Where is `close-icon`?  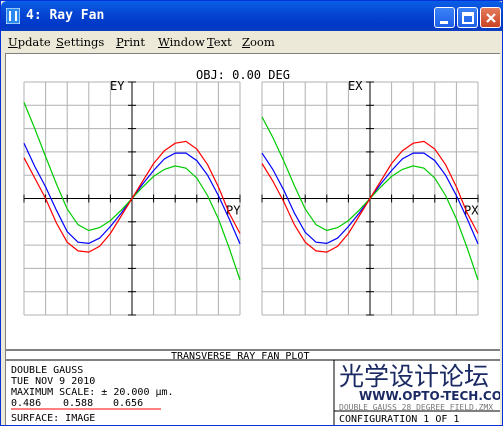
close-icon is located at coordinates (491, 18).